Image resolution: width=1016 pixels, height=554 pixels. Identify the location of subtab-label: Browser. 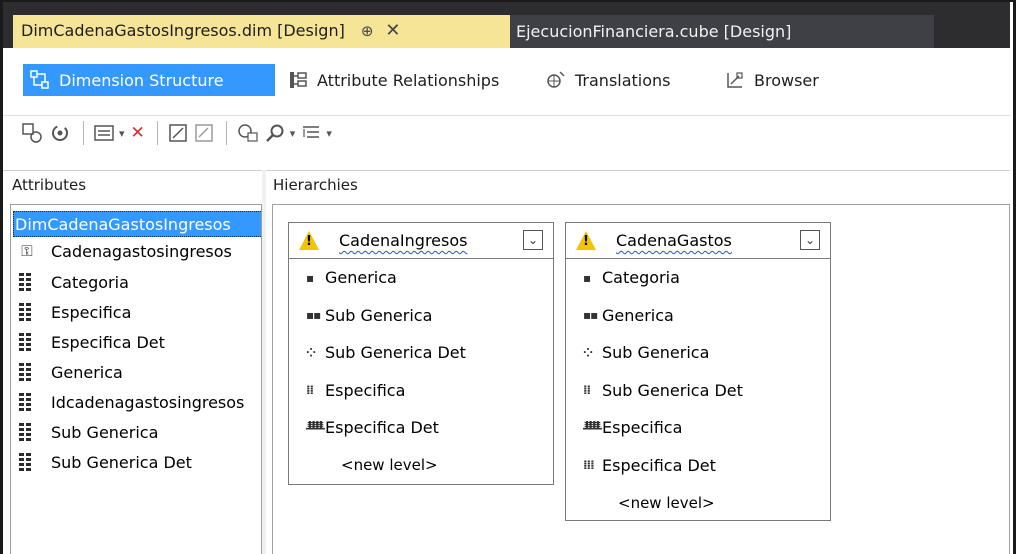
(786, 80).